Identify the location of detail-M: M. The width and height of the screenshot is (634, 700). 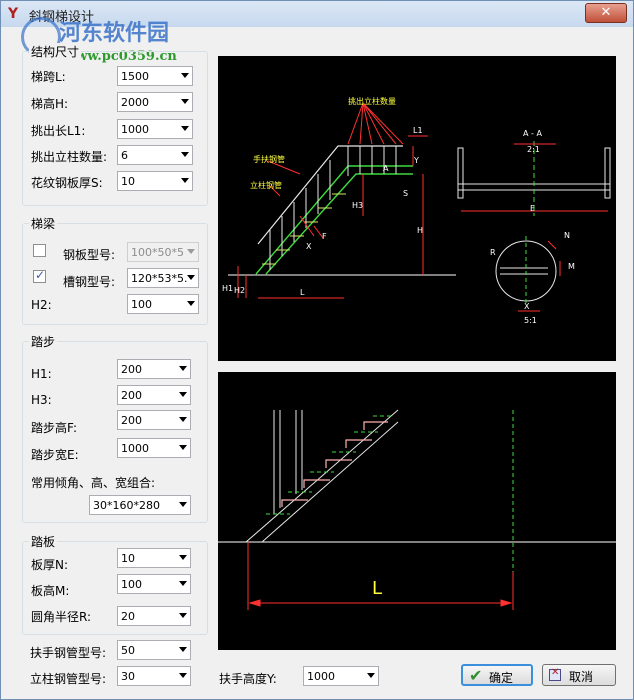
(571, 266).